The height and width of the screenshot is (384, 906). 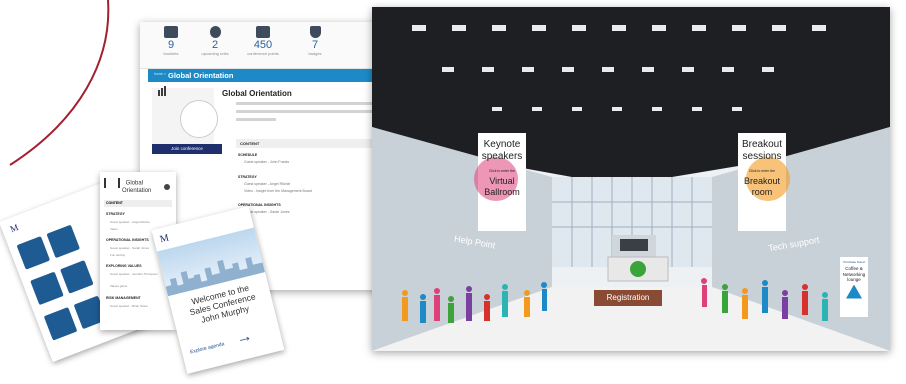 I want to click on lounge-brand: Purchase brand, so click(x=854, y=262).